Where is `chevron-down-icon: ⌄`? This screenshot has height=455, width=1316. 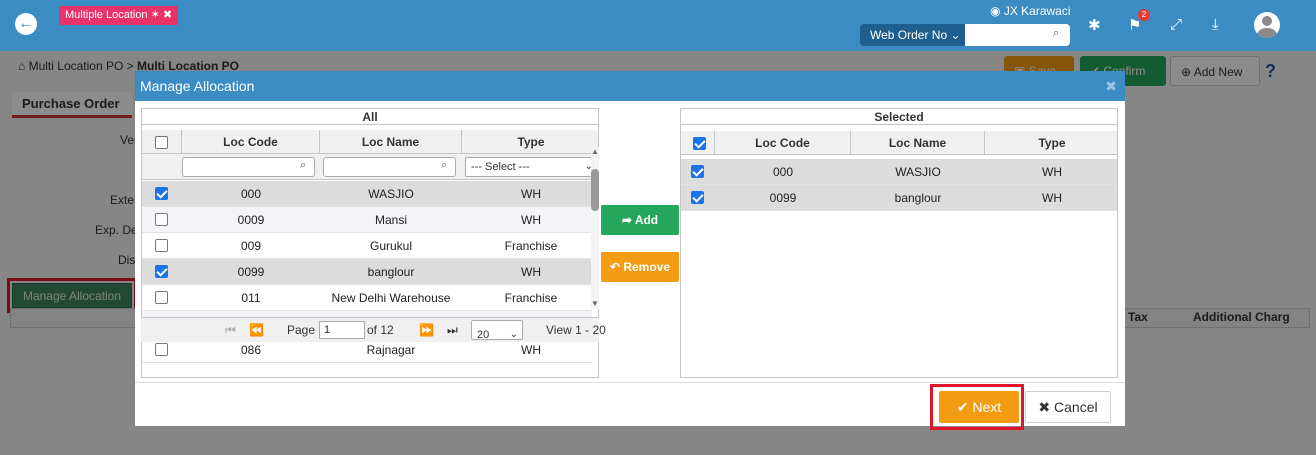 chevron-down-icon: ⌄ is located at coordinates (513, 334).